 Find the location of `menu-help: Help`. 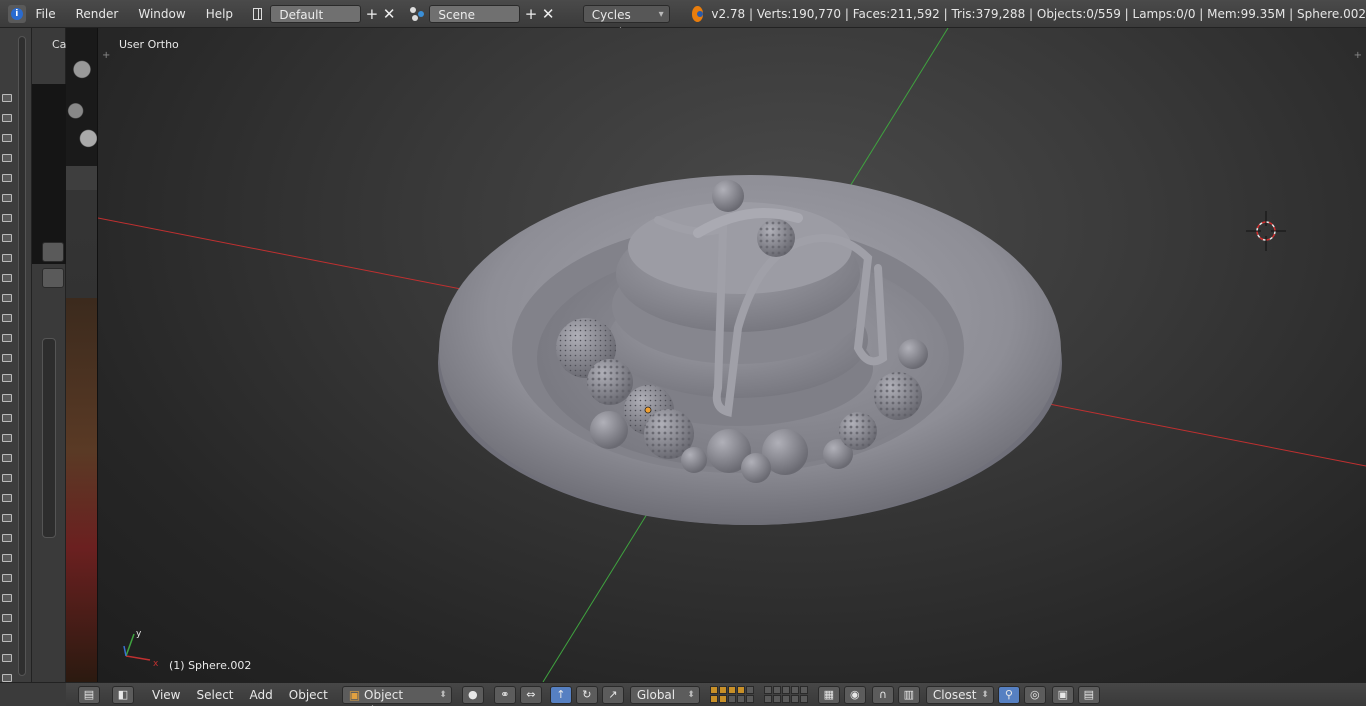

menu-help: Help is located at coordinates (219, 14).